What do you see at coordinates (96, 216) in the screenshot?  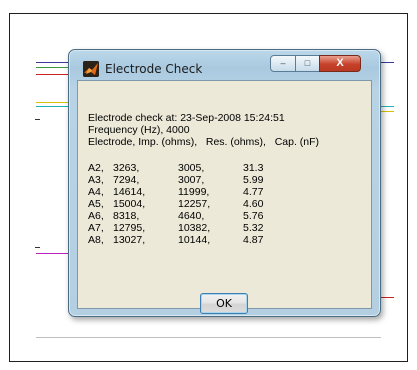 I see `electrode-cell: A6,` at bounding box center [96, 216].